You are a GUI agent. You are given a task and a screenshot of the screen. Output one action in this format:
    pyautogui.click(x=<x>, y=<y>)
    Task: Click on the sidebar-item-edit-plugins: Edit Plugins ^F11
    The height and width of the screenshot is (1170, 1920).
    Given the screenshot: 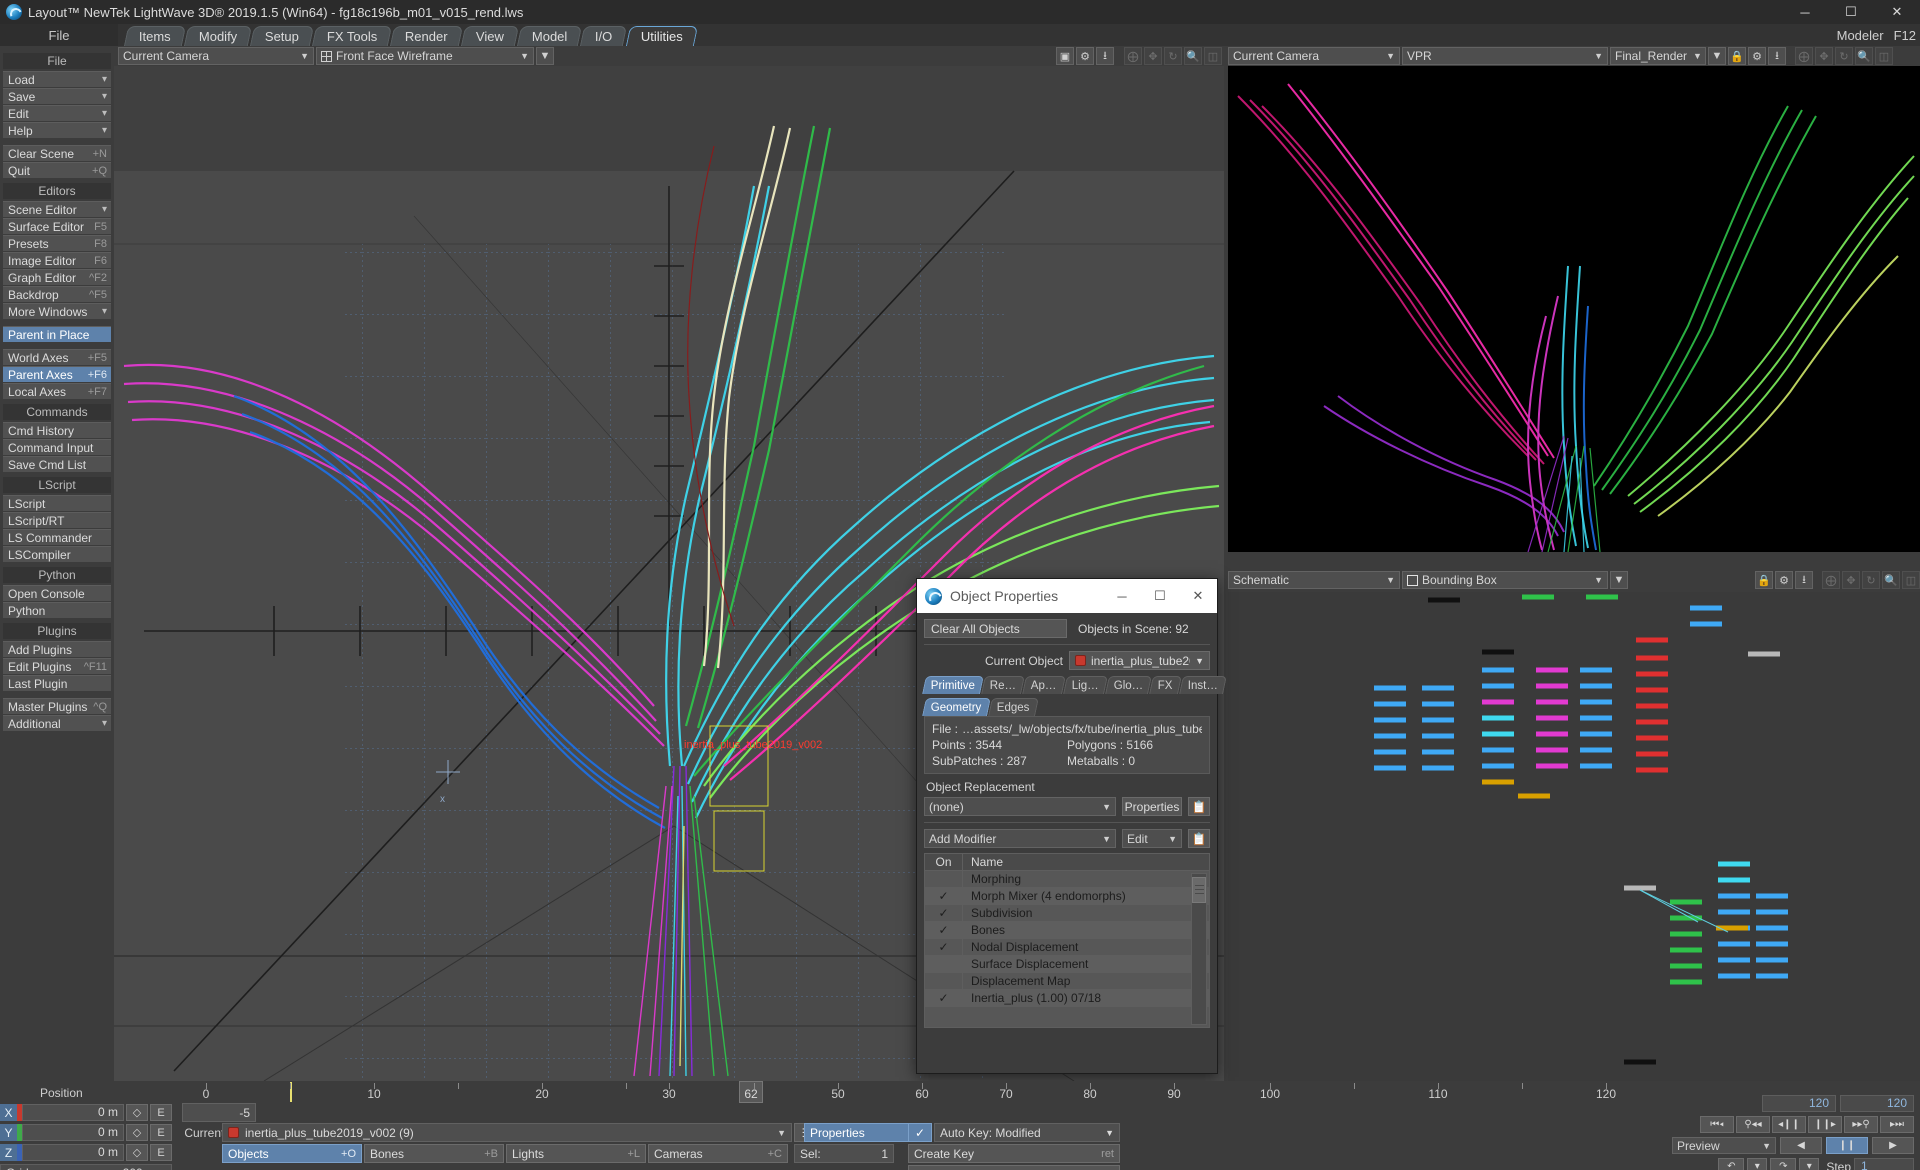 What is the action you would take?
    pyautogui.click(x=57, y=666)
    